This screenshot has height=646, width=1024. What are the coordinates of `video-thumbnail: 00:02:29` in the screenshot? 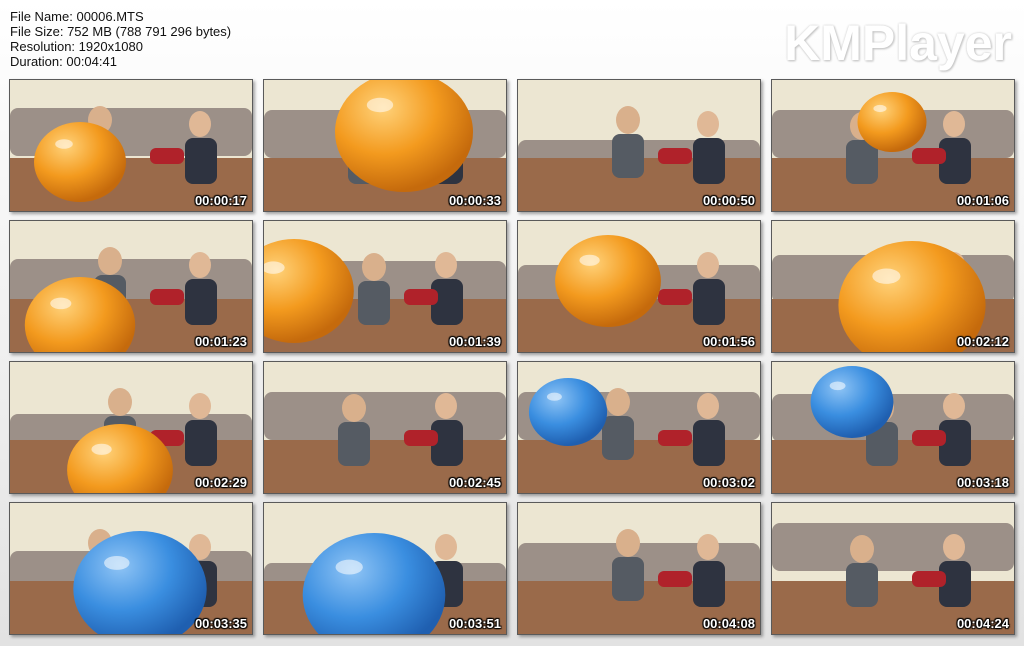 It's located at (131, 427).